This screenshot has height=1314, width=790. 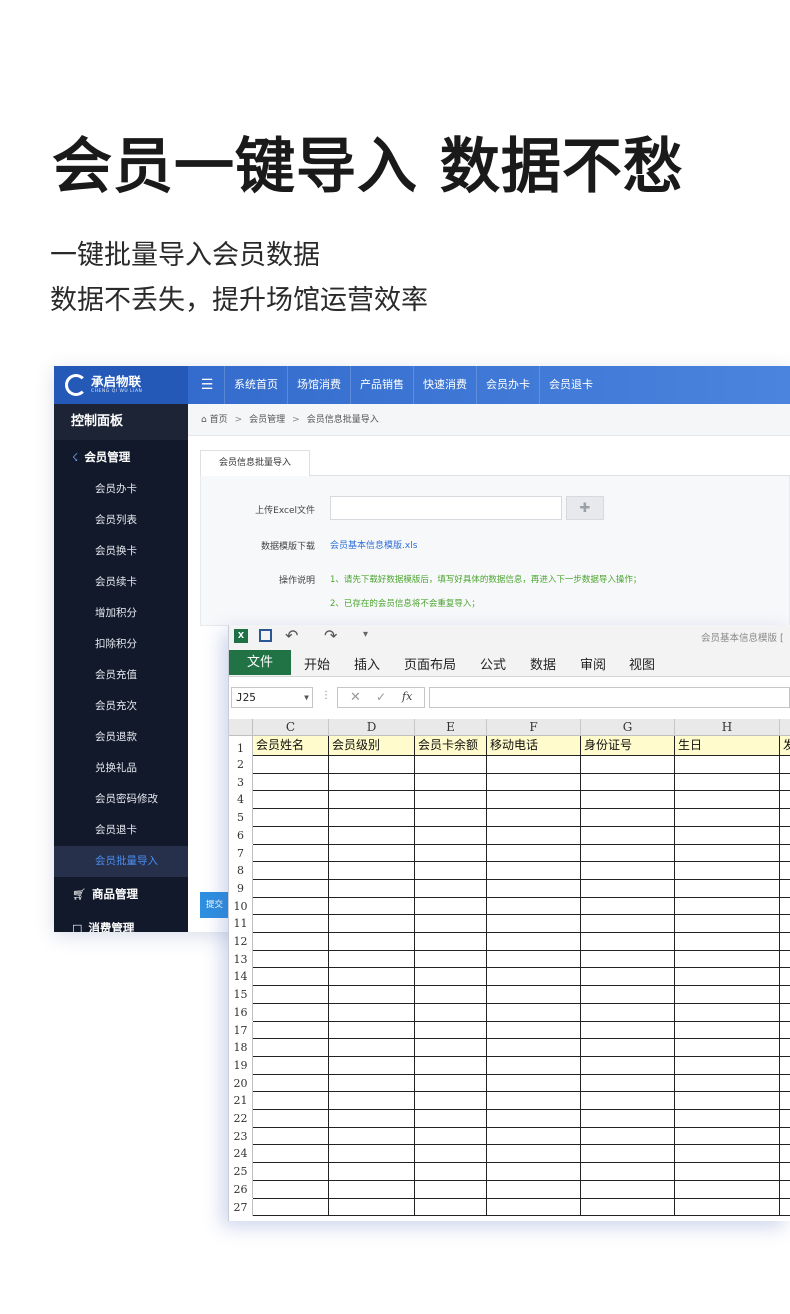 I want to click on sidebar-item: 会员批量导入, so click(x=121, y=861).